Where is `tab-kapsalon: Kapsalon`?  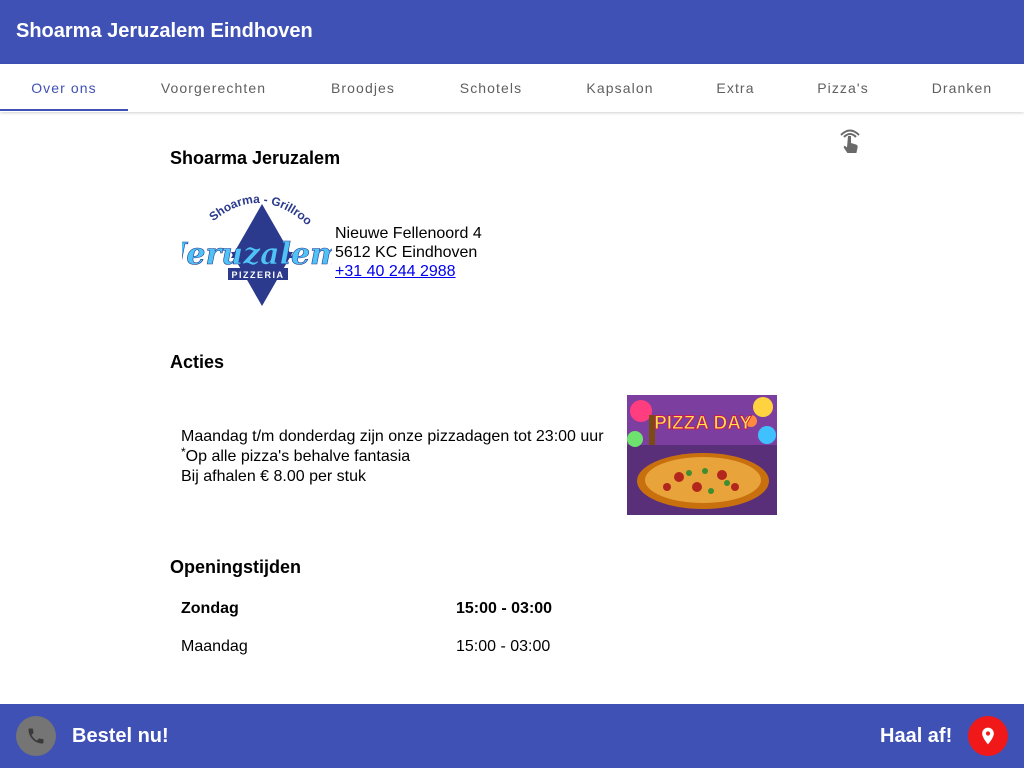 tab-kapsalon: Kapsalon is located at coordinates (620, 88).